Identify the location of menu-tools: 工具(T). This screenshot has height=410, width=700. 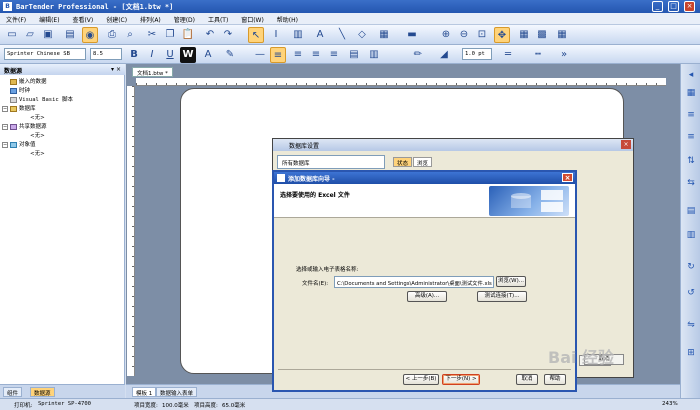
(217, 18).